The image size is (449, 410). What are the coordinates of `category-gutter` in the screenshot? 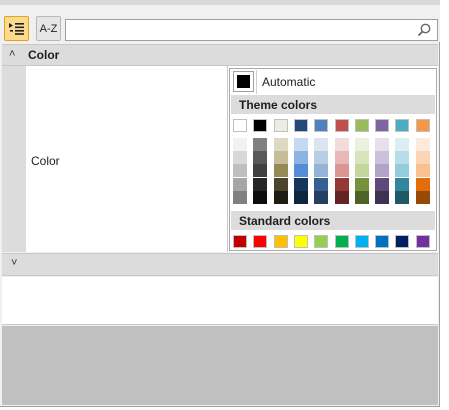 It's located at (14, 159).